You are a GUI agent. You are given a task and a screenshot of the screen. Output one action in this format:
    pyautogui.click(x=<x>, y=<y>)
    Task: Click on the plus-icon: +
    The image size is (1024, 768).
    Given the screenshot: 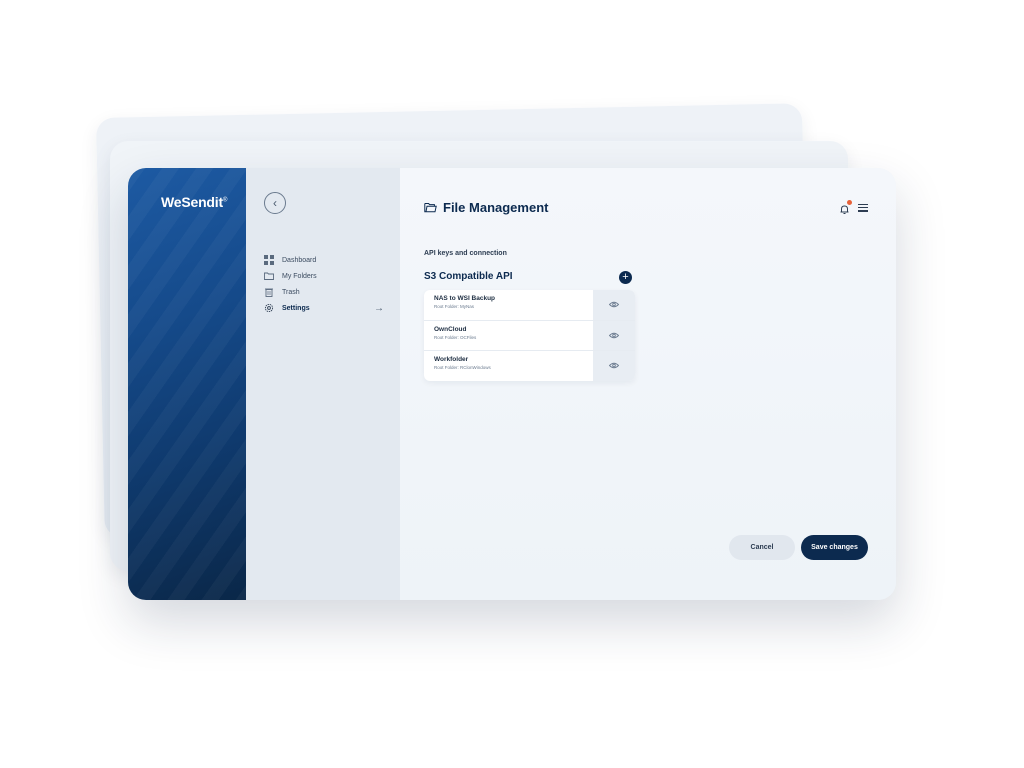 What is the action you would take?
    pyautogui.click(x=625, y=277)
    